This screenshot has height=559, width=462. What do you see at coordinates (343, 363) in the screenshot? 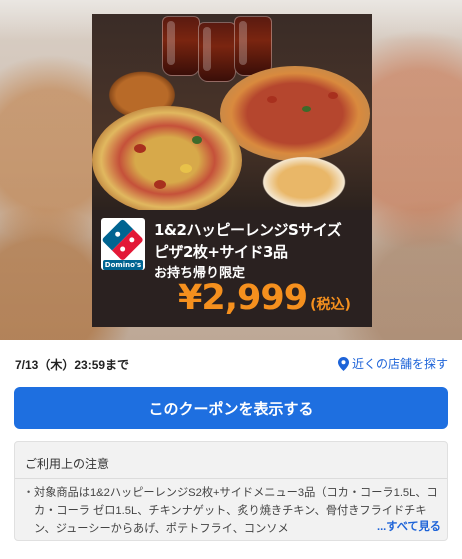
I see `location-pin-icon` at bounding box center [343, 363].